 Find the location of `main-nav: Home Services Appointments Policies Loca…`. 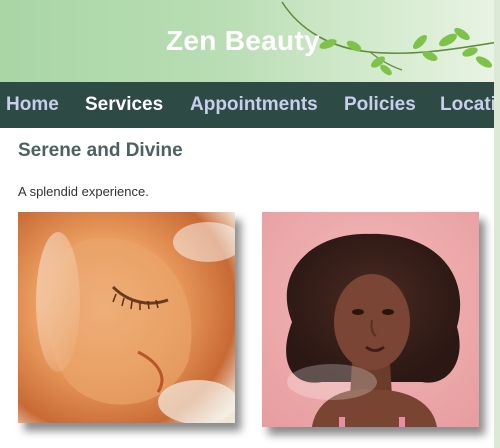

main-nav: Home Services Appointments Policies Loca… is located at coordinates (247, 105).